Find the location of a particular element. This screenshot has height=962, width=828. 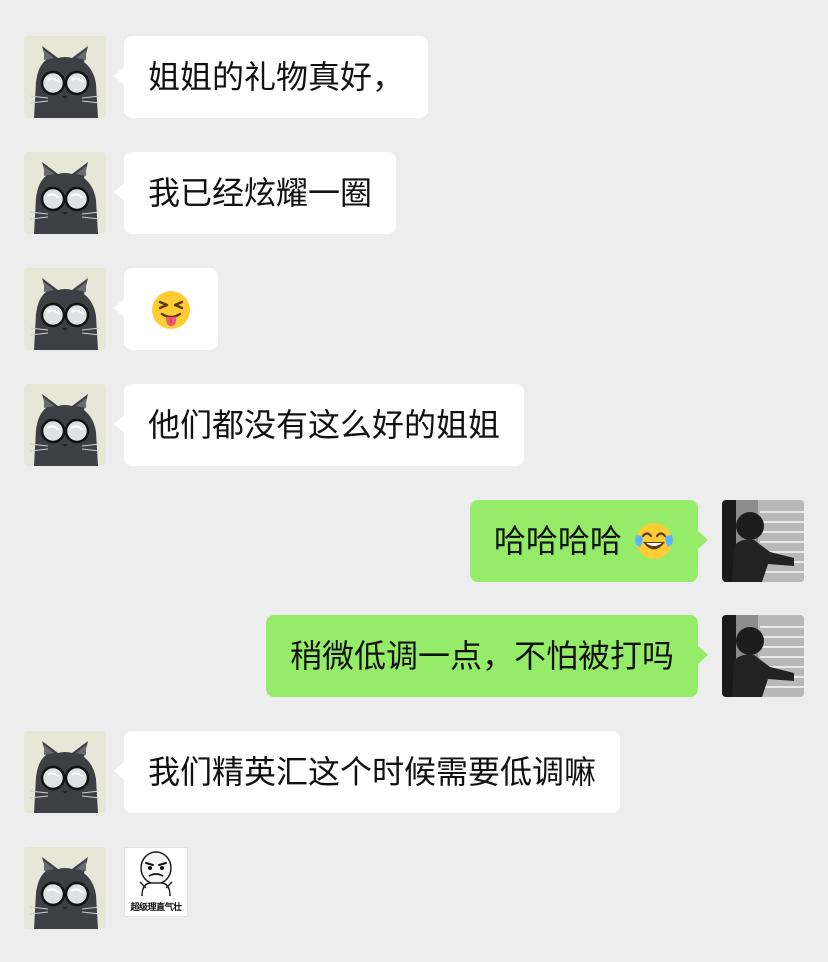

meme-sticker: 超级理直气壮 is located at coordinates (156, 882).